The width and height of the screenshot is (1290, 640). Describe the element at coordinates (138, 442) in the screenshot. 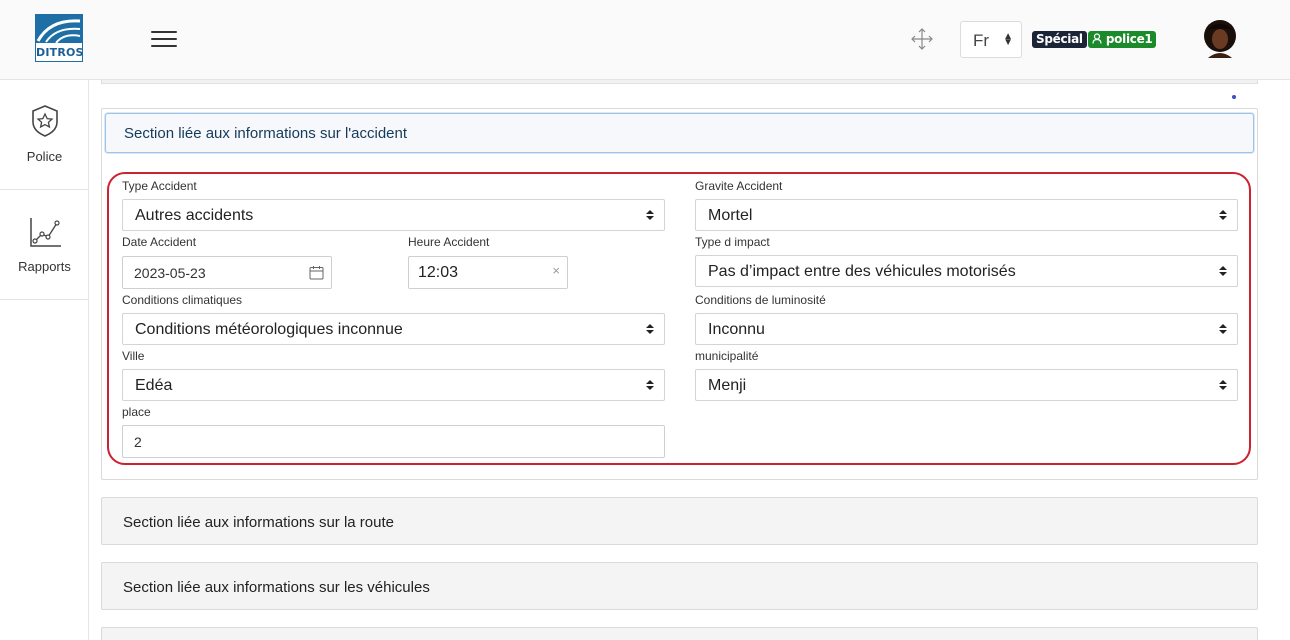

I see `place-value: 2` at that location.